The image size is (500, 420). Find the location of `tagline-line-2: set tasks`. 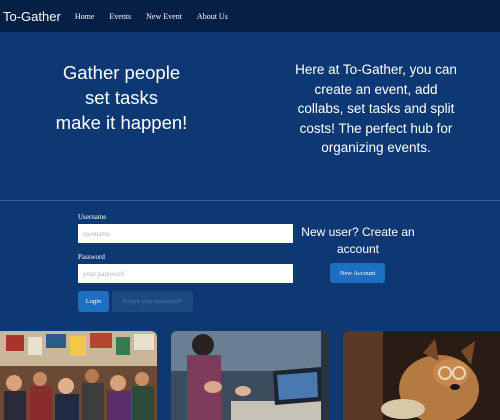

tagline-line-2: set tasks is located at coordinates (121, 97).